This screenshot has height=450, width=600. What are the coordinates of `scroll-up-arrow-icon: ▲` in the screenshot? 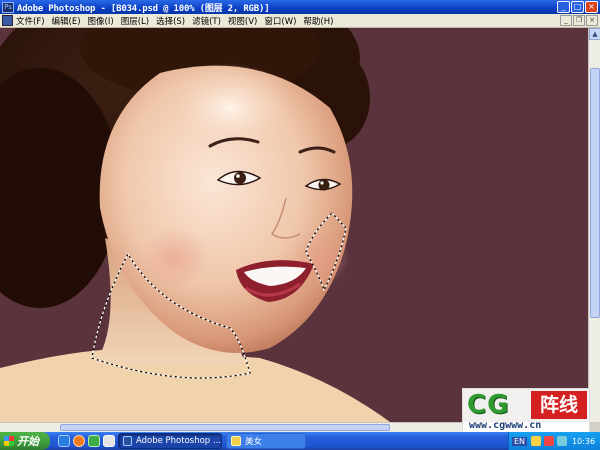 It's located at (594, 34).